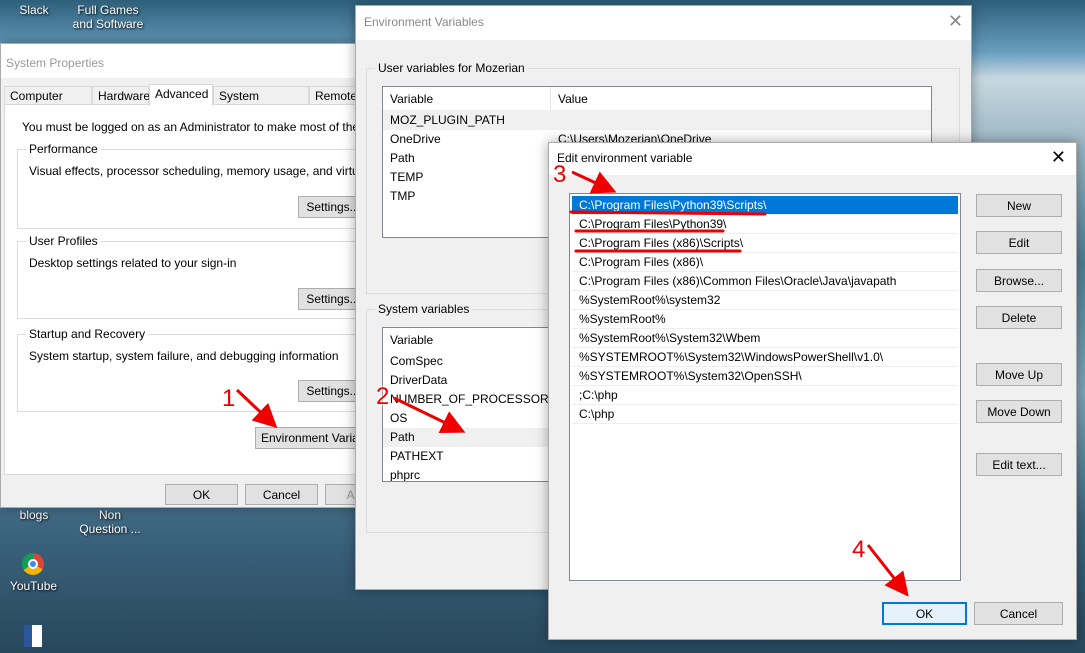  I want to click on step-3-label: 3, so click(560, 174).